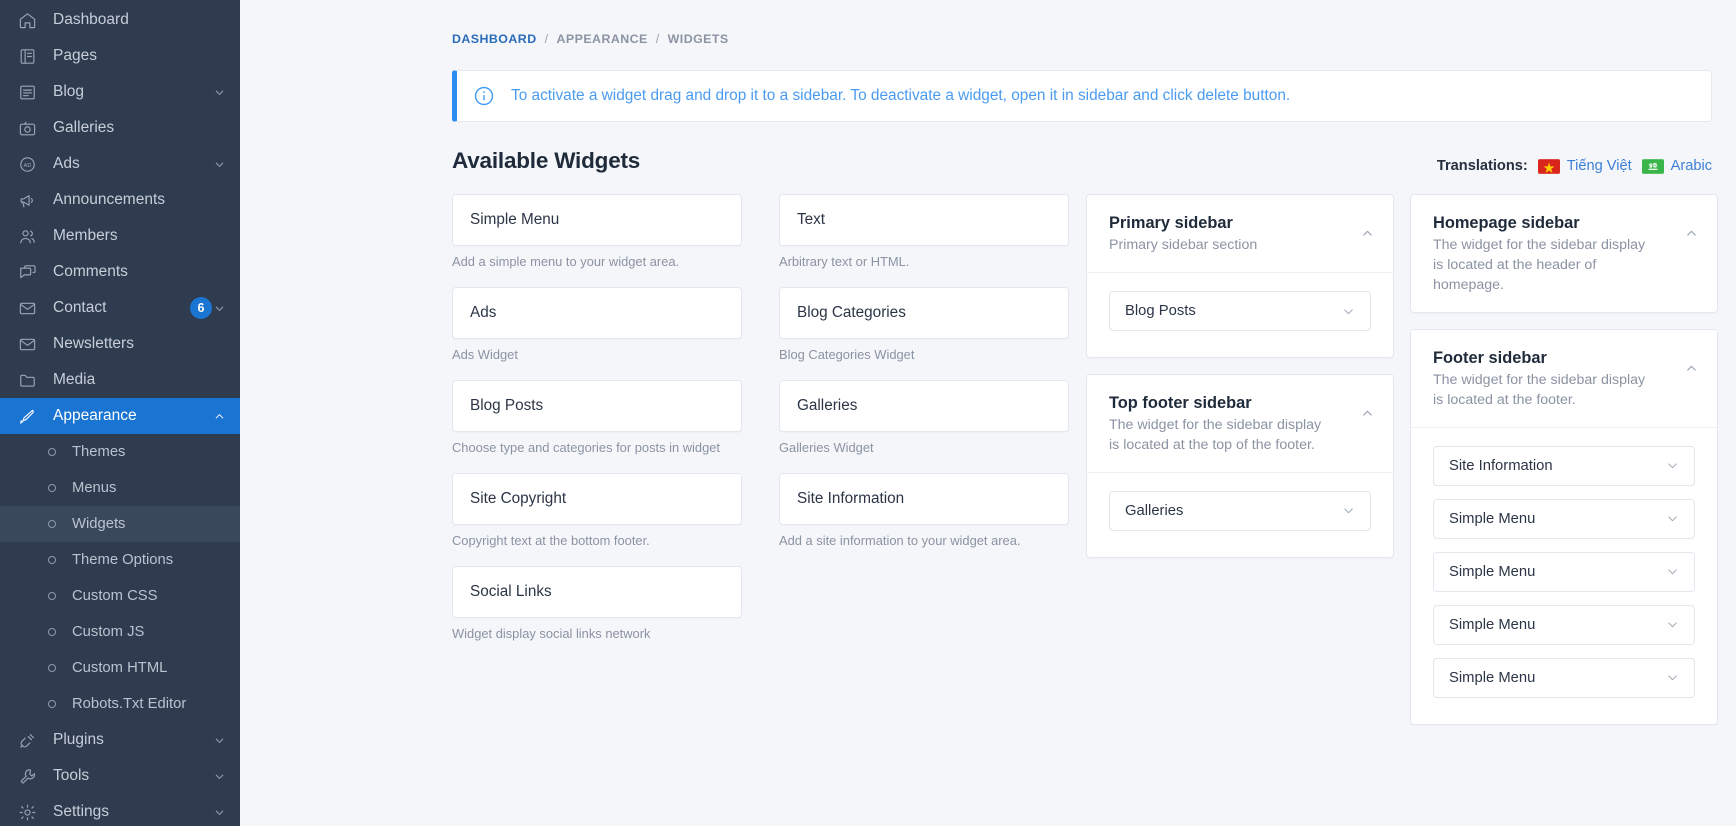 This screenshot has width=1736, height=826. Describe the element at coordinates (602, 39) in the screenshot. I see `breadcrumb-item-appearance: APPEARANCE` at that location.